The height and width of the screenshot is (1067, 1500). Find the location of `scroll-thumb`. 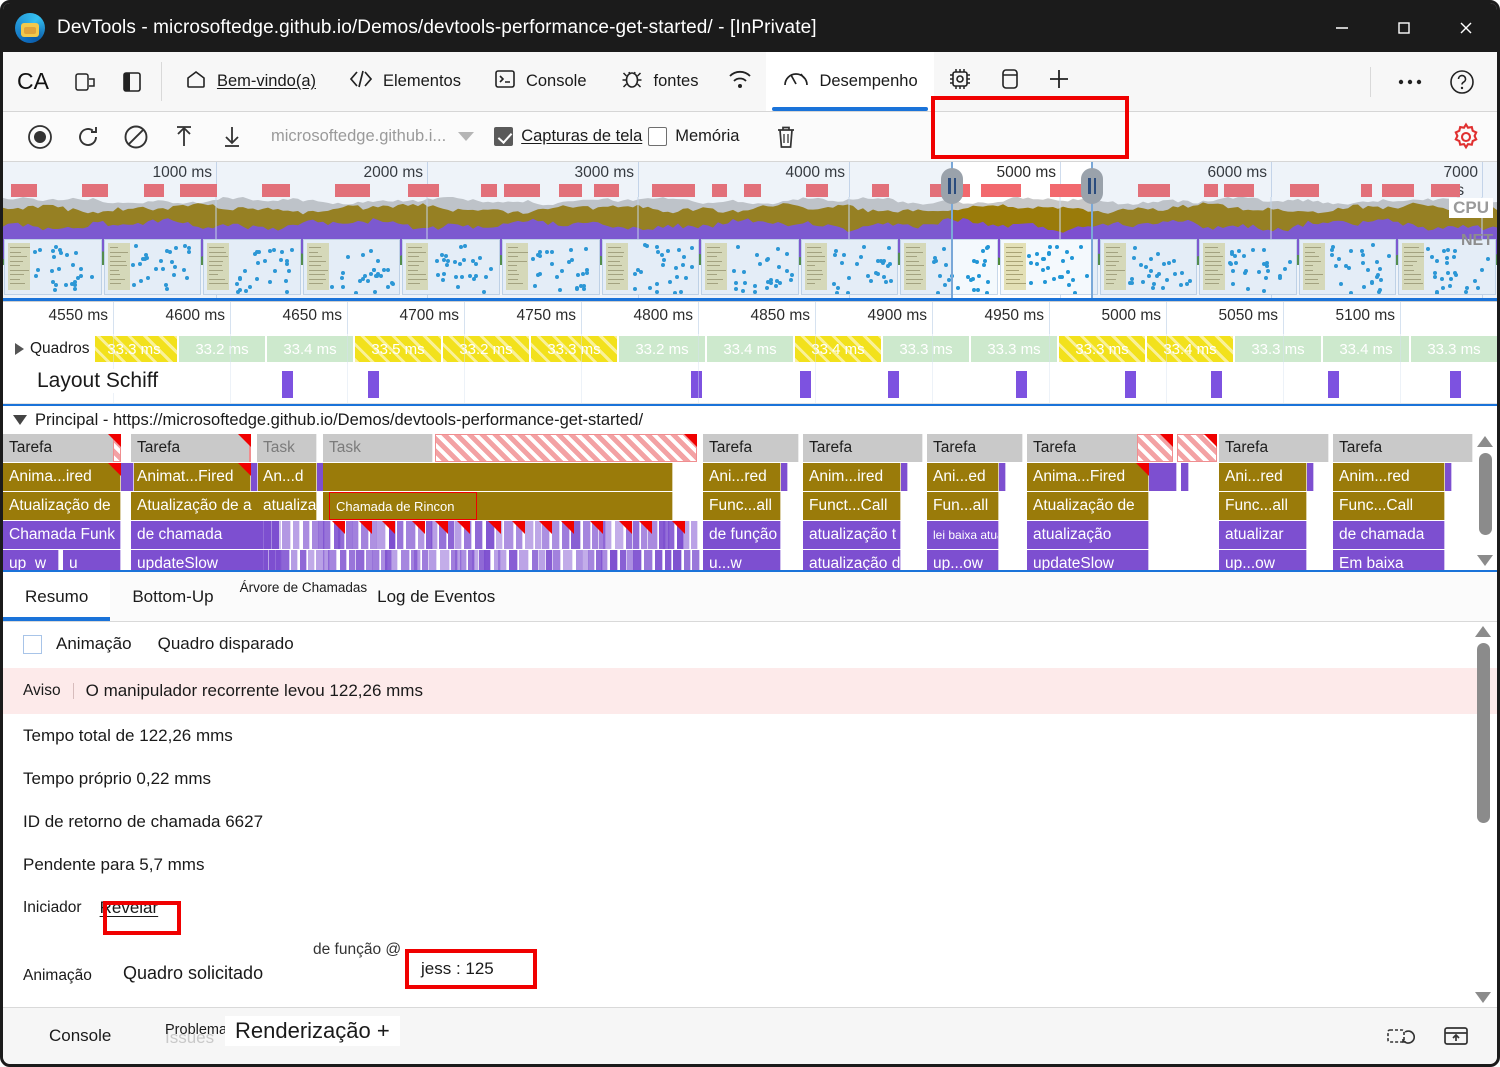

scroll-thumb is located at coordinates (1483, 733).